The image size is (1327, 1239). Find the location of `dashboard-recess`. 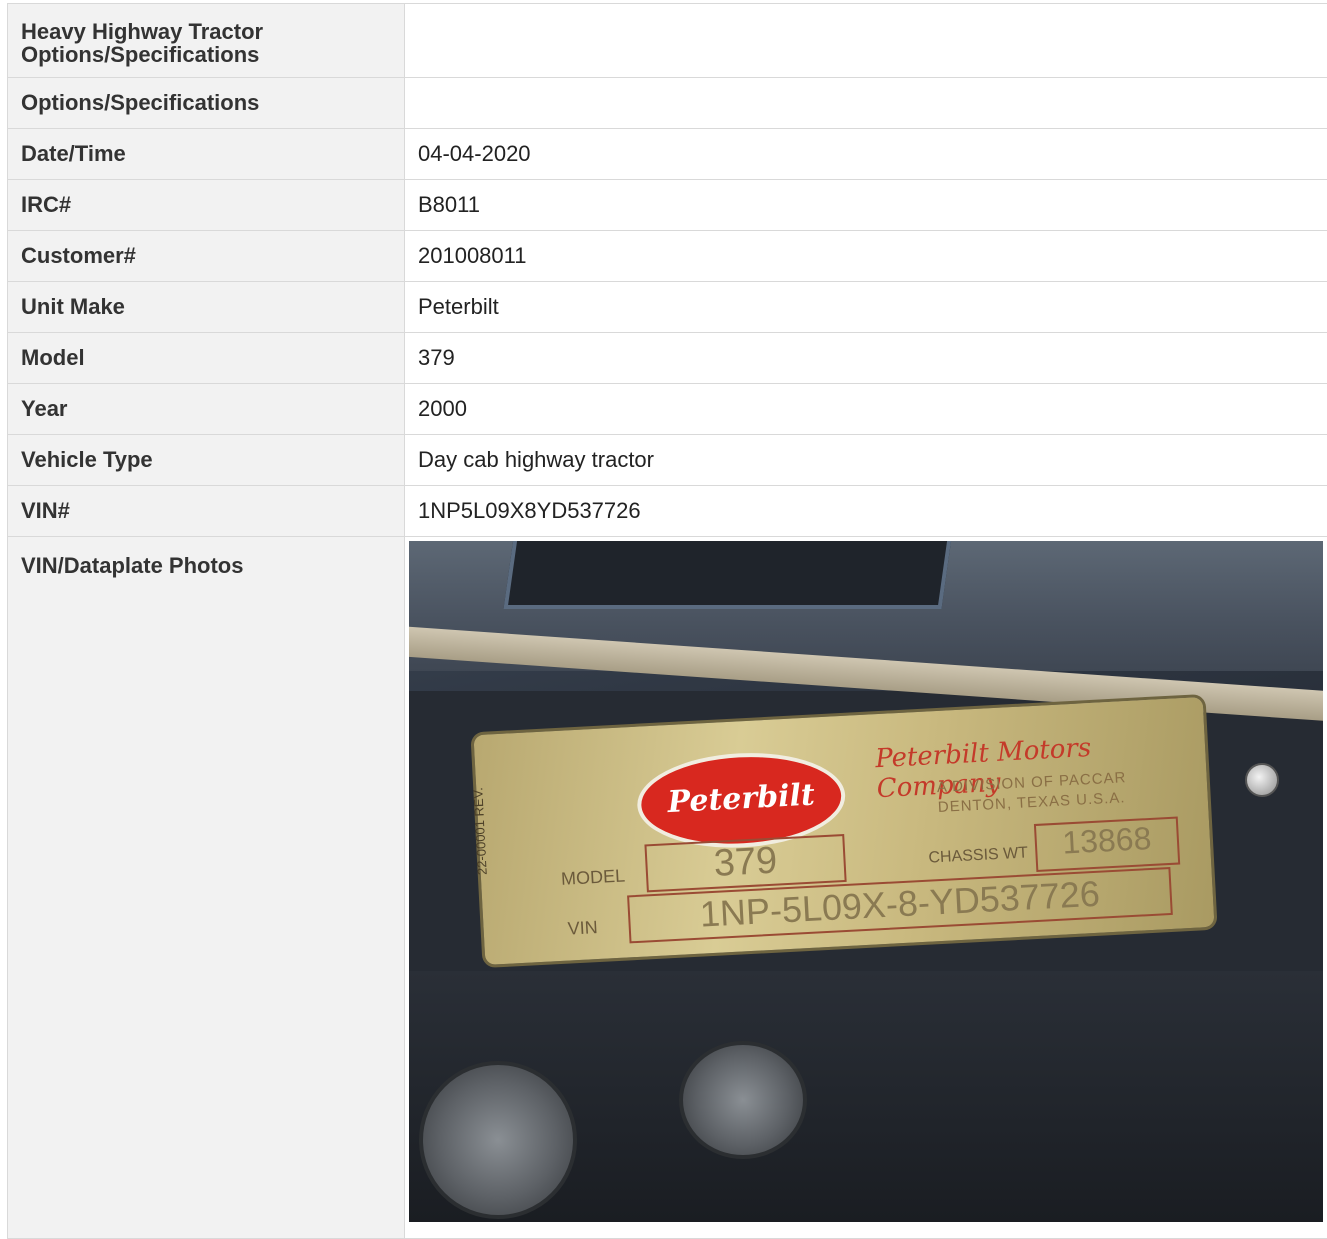

dashboard-recess is located at coordinates (728, 575).